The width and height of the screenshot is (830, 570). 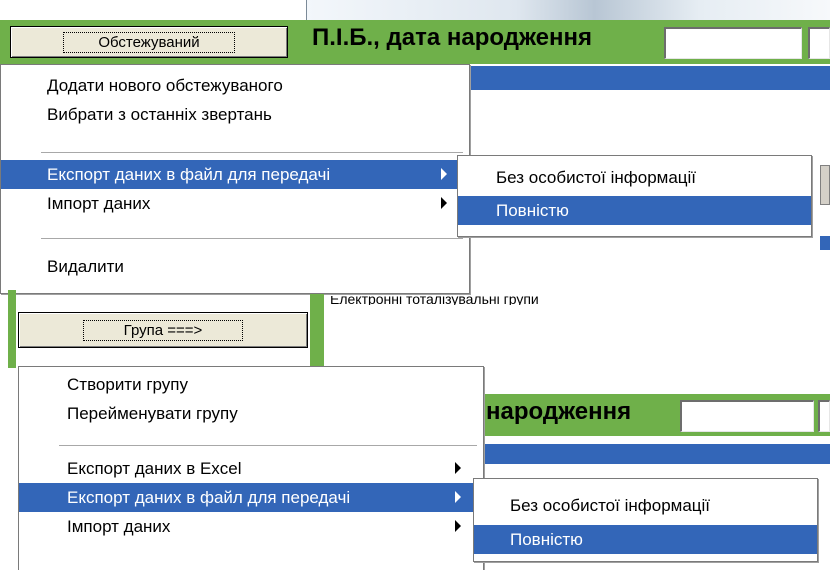 I want to click on pib-input, so click(x=733, y=43).